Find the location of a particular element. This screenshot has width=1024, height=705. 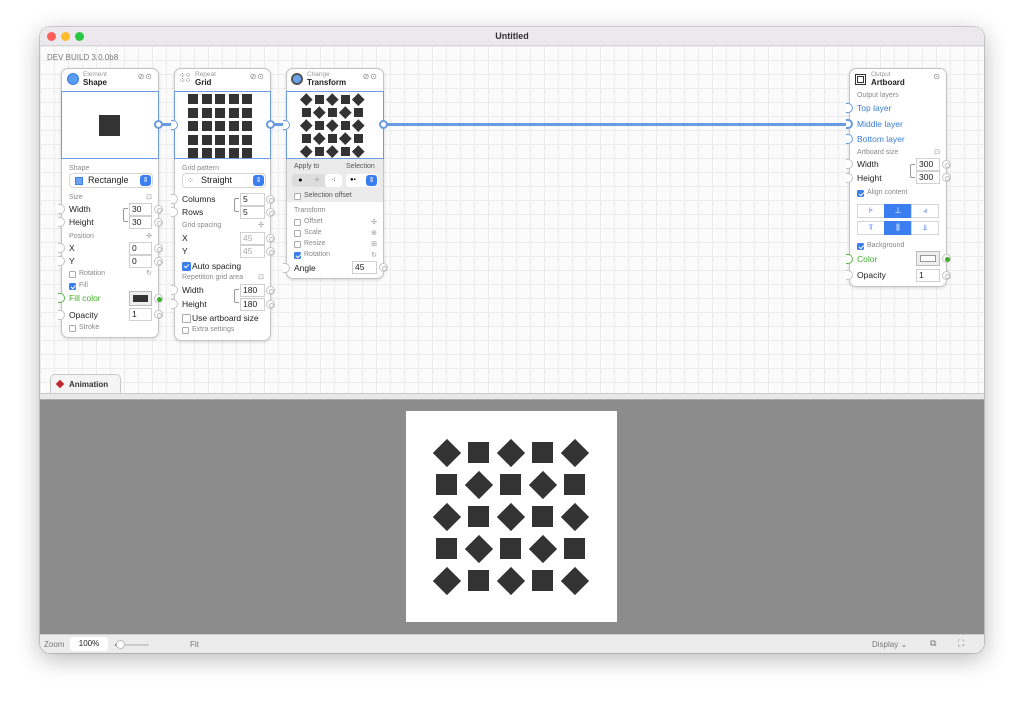

tab-animation: Animation is located at coordinates (85, 383).